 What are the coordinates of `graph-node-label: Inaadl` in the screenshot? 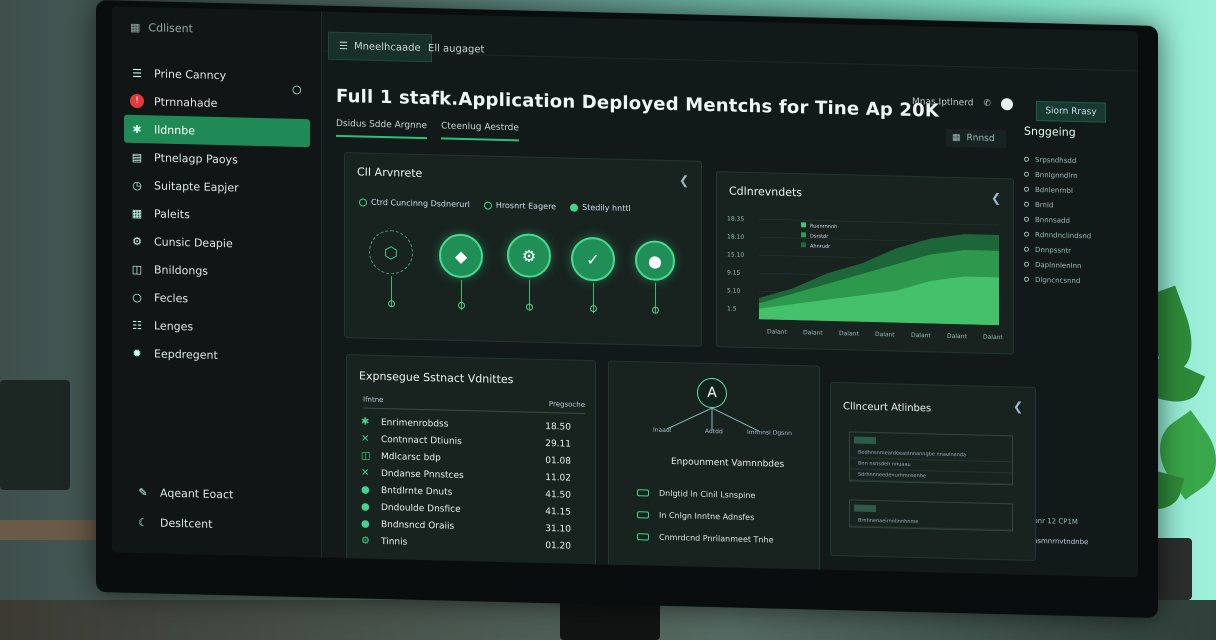 It's located at (662, 430).